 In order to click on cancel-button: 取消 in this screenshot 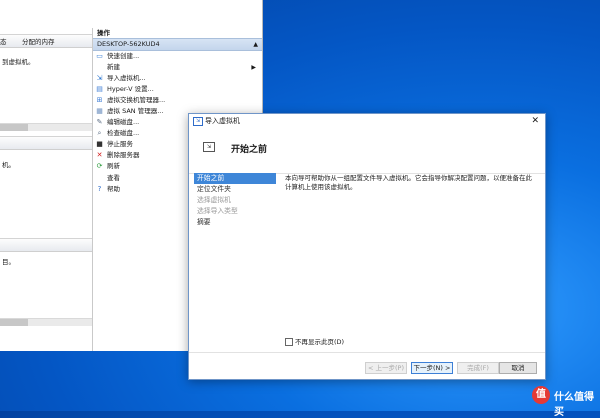, I will do `click(518, 368)`.